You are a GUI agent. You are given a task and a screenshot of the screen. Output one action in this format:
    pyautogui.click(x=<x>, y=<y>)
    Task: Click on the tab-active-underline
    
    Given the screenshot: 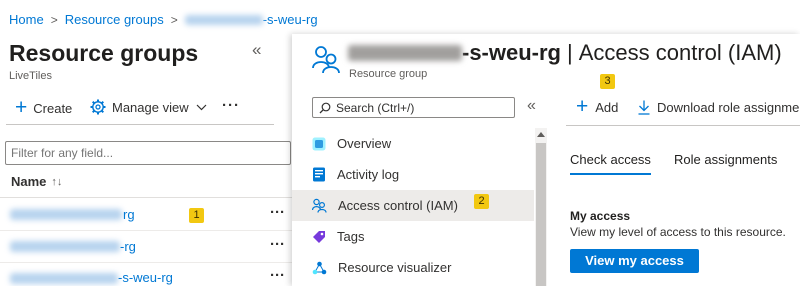 What is the action you would take?
    pyautogui.click(x=610, y=174)
    